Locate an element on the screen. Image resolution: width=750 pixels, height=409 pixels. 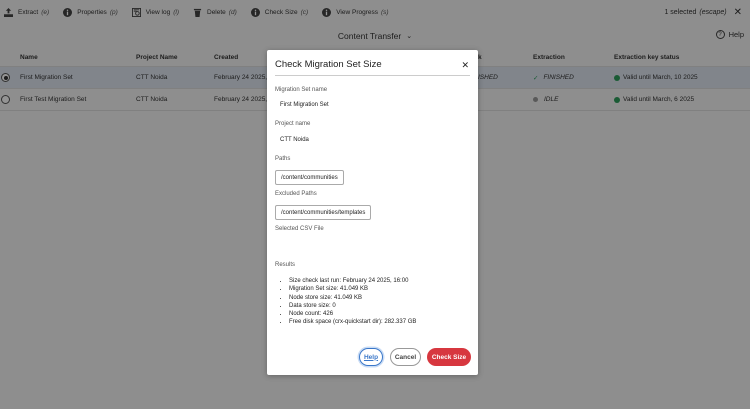
close-icon: ✕ is located at coordinates (465, 65).